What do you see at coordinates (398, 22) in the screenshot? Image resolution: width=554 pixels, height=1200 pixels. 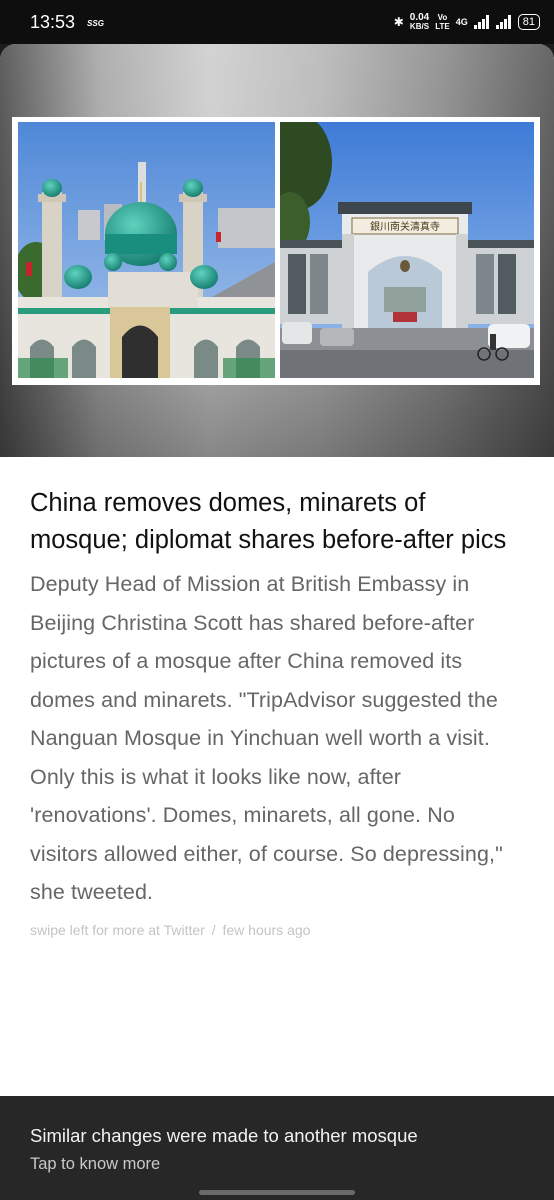 I see `bluetooth-icon: ✱` at bounding box center [398, 22].